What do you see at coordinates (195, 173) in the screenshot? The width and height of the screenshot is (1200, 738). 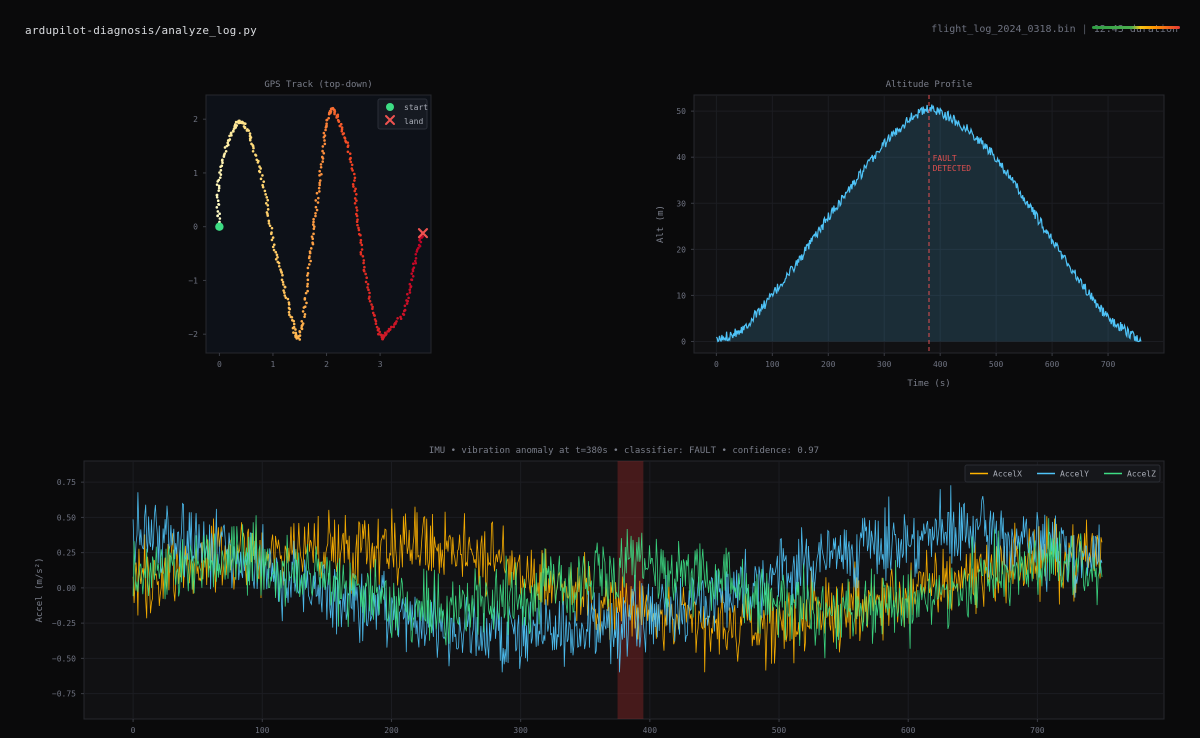 I see `gps-ytick-label: 1` at bounding box center [195, 173].